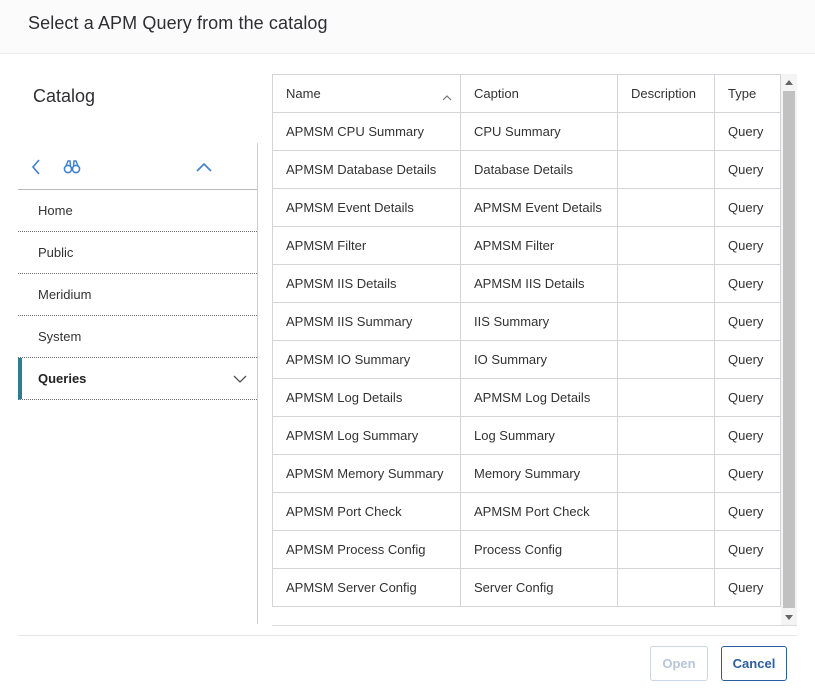  I want to click on cell-name: APMSM CPU Summary, so click(366, 131).